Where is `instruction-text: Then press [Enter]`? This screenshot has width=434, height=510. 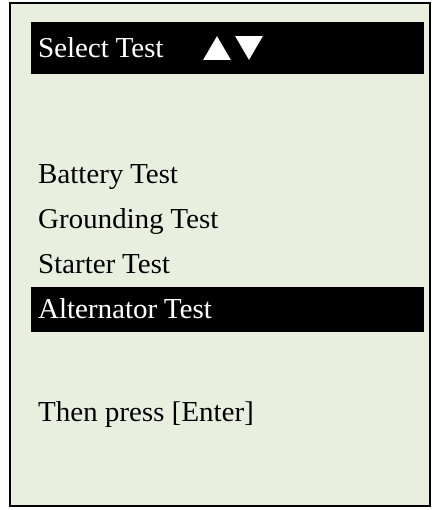
instruction-text: Then press [Enter] is located at coordinates (146, 412).